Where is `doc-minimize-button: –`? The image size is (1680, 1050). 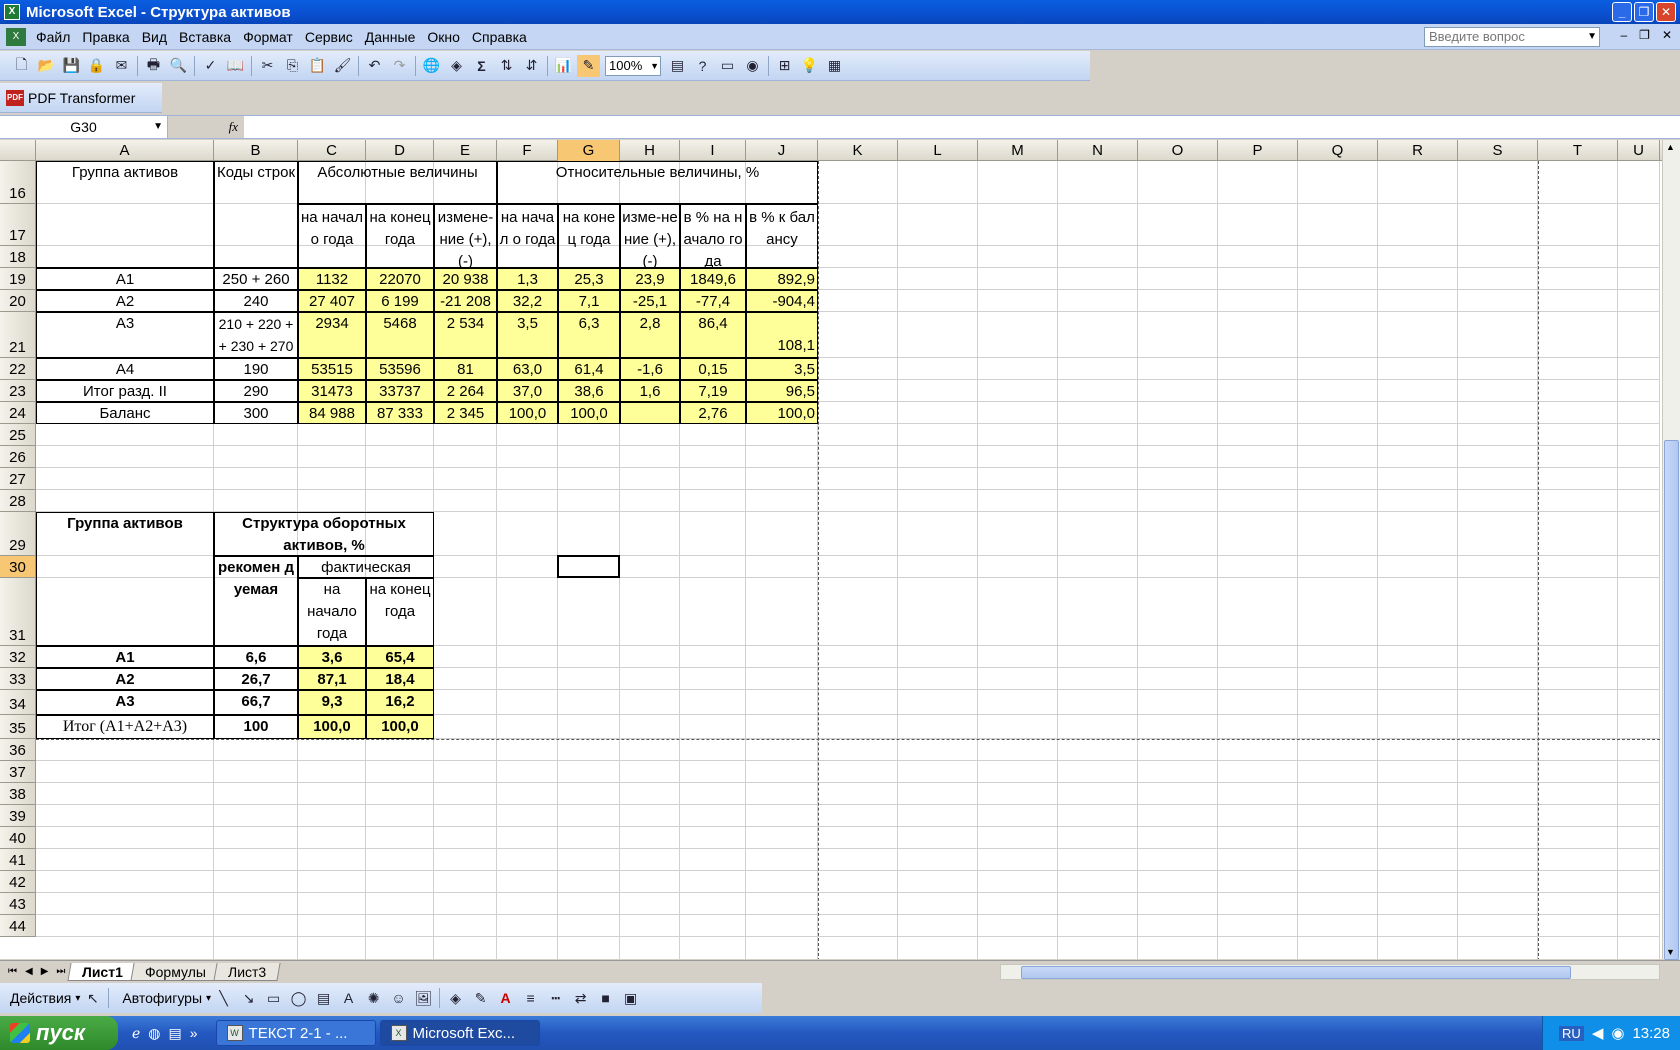
doc-minimize-button: – is located at coordinates (1623, 35).